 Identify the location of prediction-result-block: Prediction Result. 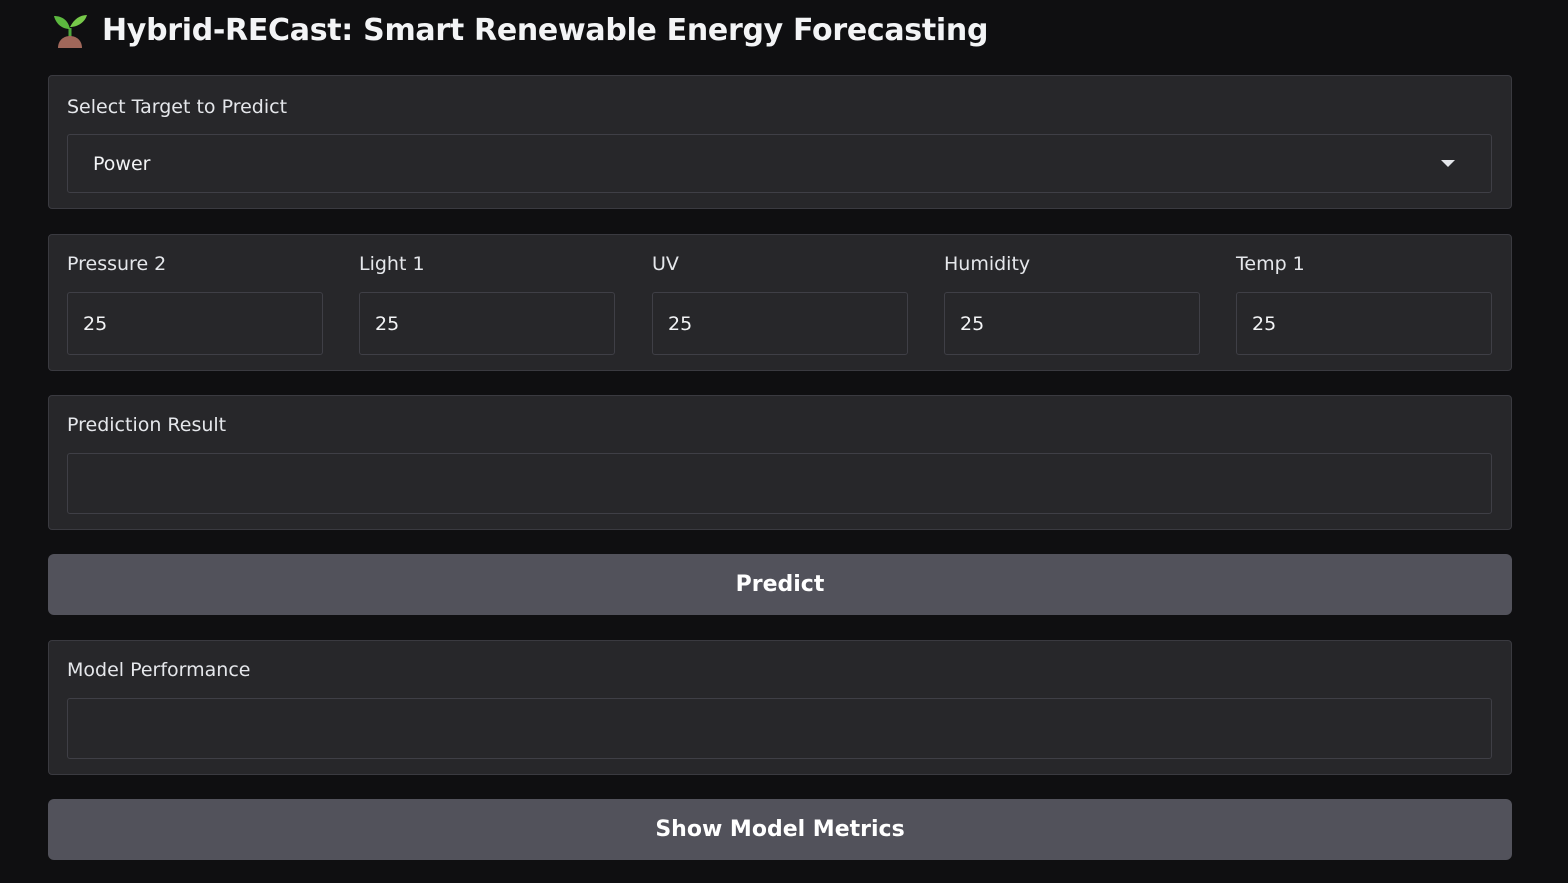
(780, 462).